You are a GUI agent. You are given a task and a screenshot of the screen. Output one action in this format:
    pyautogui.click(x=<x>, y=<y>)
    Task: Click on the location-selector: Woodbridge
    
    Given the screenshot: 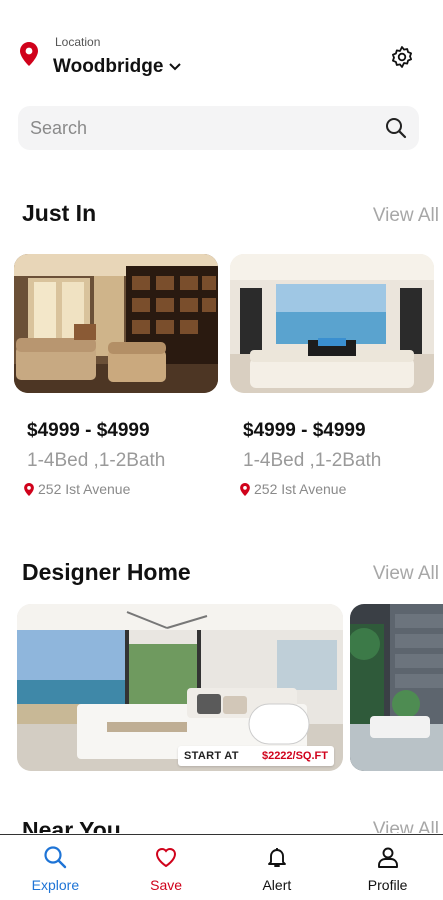 What is the action you would take?
    pyautogui.click(x=117, y=67)
    